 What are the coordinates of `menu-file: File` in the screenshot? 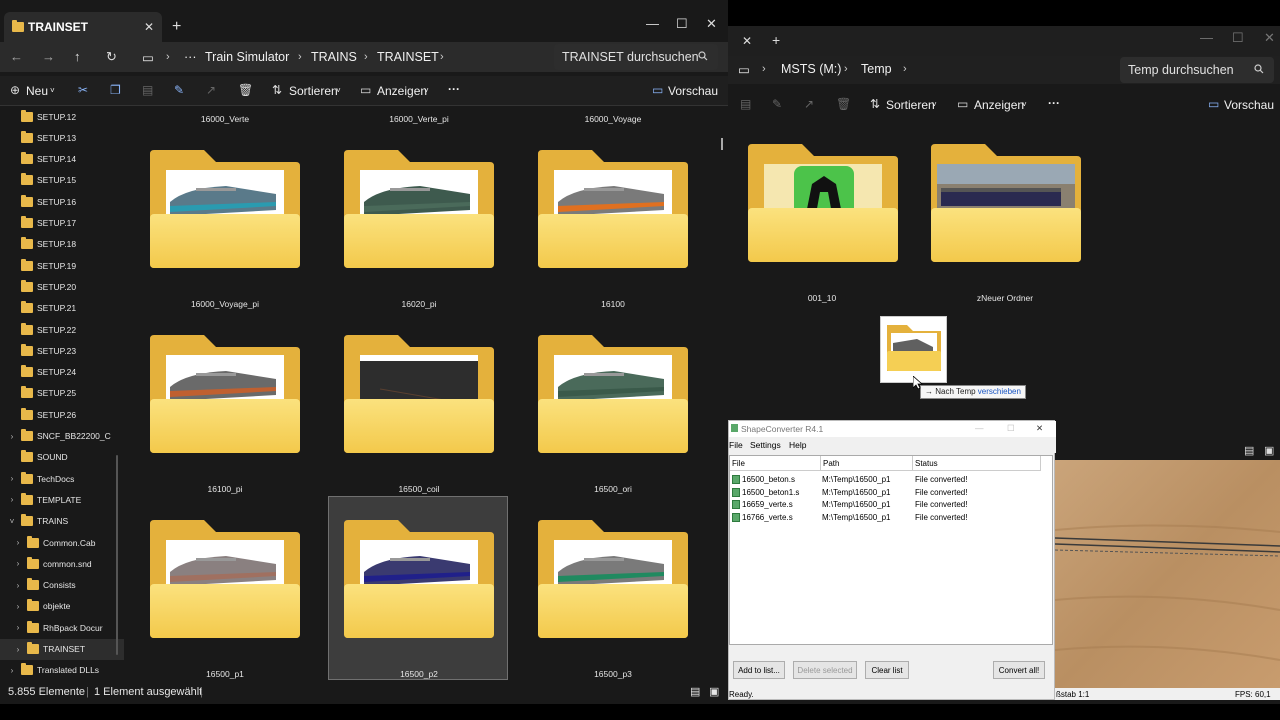 It's located at (736, 445).